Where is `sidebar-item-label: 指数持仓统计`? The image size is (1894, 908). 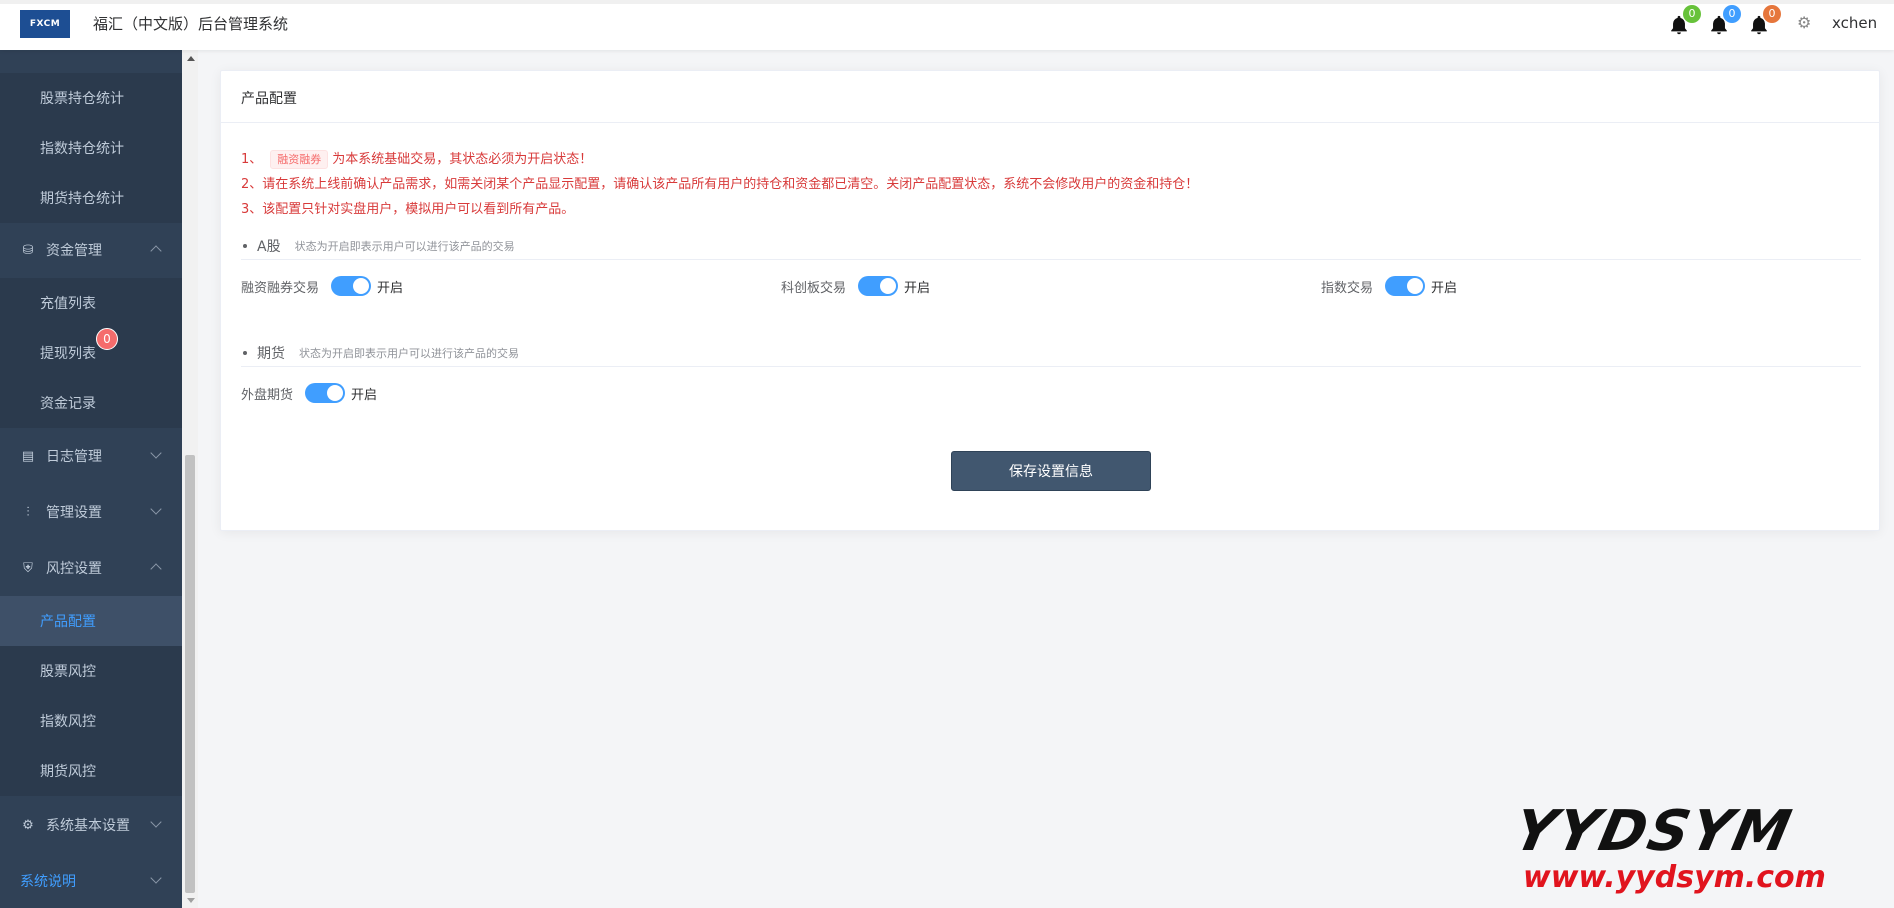
sidebar-item-label: 指数持仓统计 is located at coordinates (82, 149).